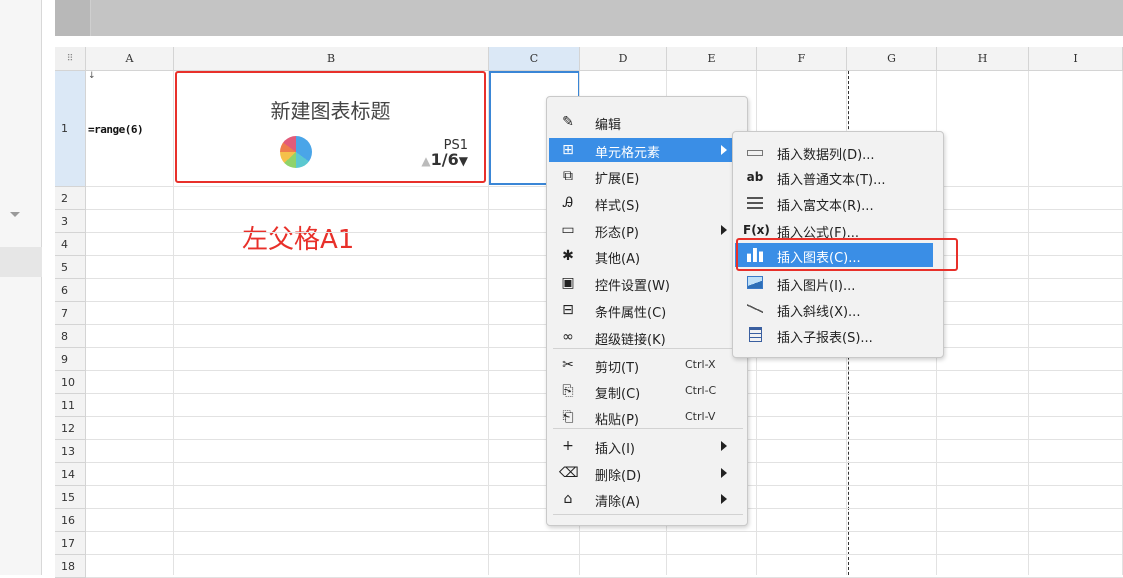 Image resolution: width=1123 pixels, height=578 pixels. I want to click on condition-icon: ⊟, so click(568, 310).